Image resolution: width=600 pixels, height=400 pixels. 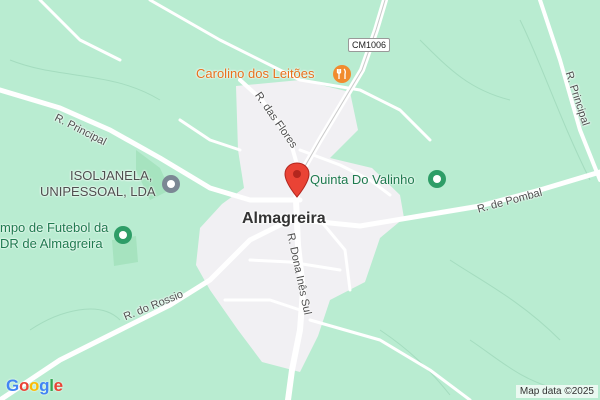 What do you see at coordinates (369, 45) in the screenshot?
I see `road-shield: CM1006` at bounding box center [369, 45].